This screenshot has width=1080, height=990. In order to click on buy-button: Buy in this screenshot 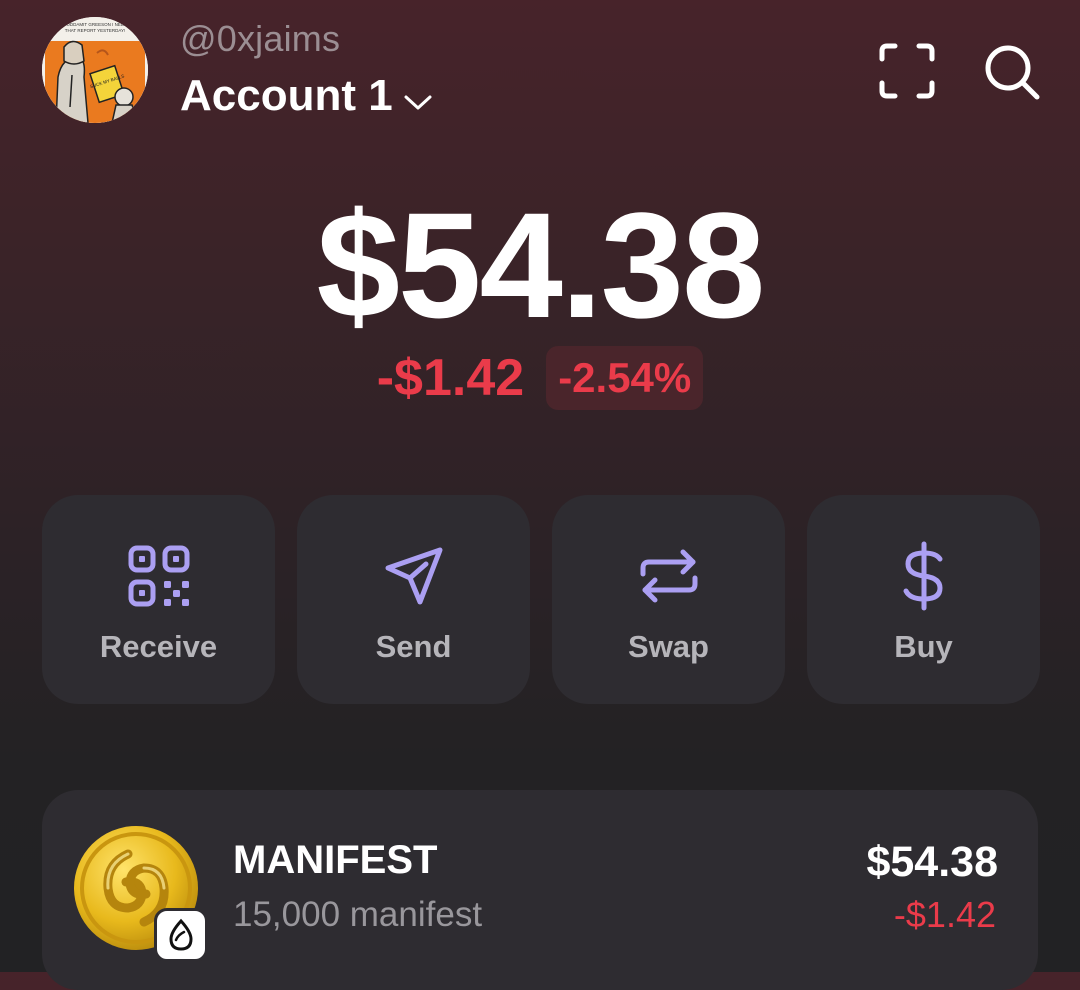, I will do `click(923, 599)`.